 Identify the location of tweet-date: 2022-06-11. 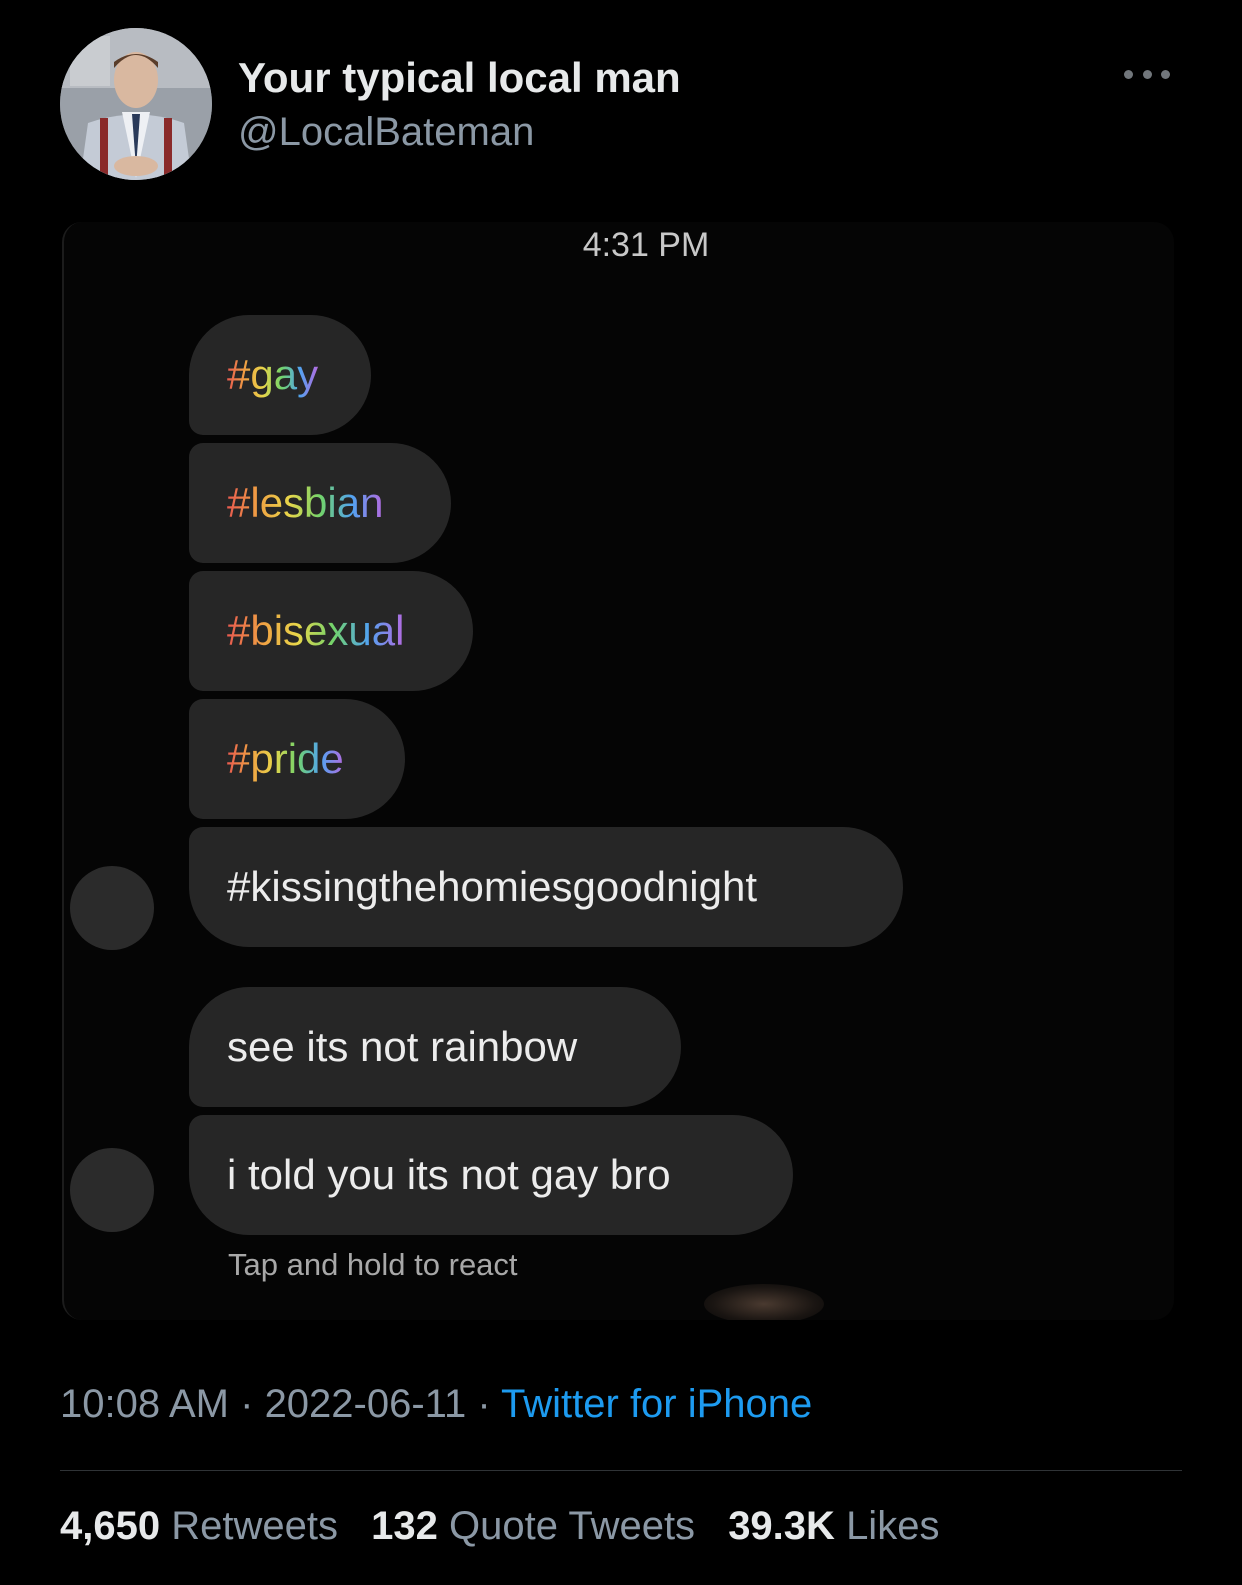
(366, 1404).